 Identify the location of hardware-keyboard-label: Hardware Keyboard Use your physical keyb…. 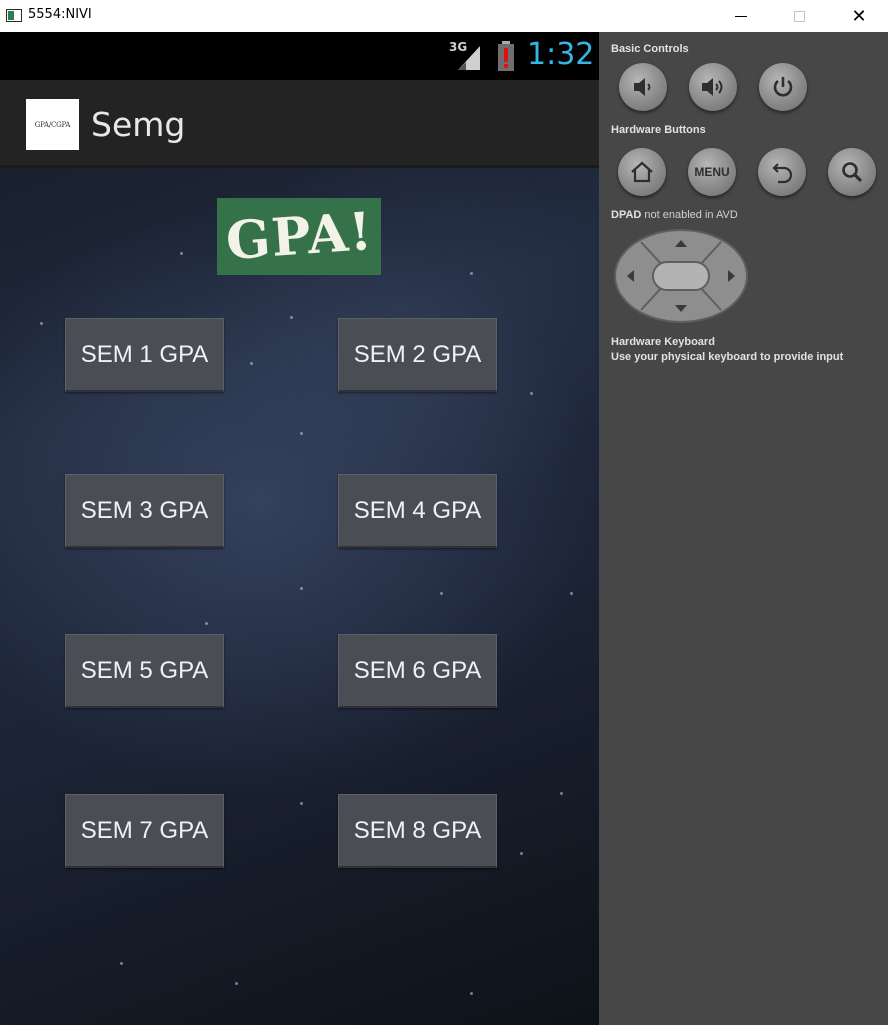
(727, 350).